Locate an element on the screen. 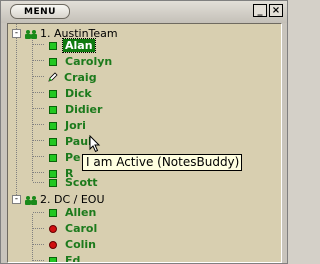 Image resolution: width=320 pixels, height=264 pixels. minimize-icon: _ is located at coordinates (260, 10).